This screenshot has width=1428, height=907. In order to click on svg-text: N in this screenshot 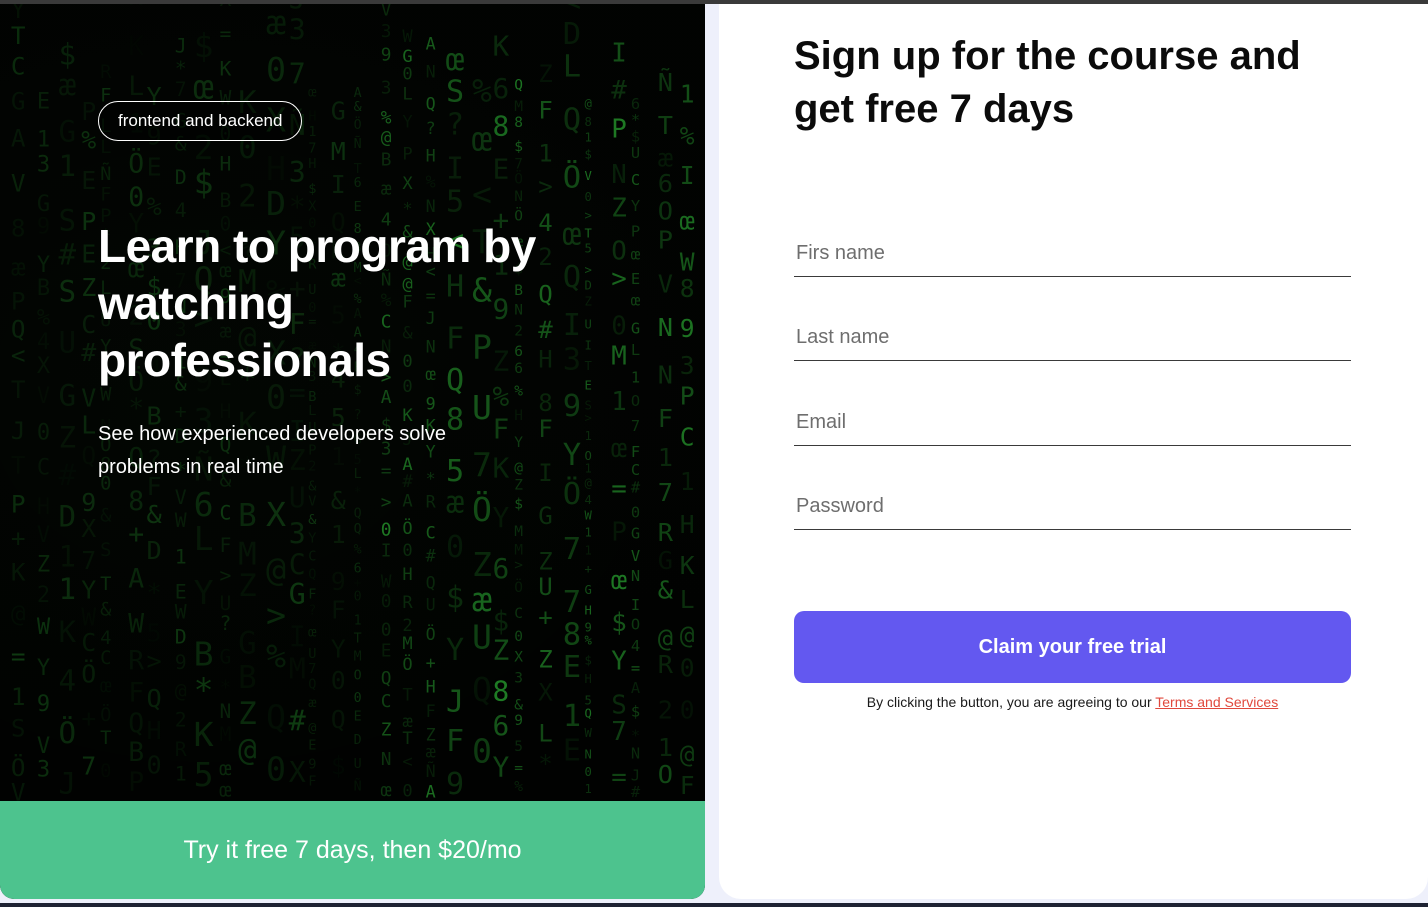, I will do `click(386, 759)`.